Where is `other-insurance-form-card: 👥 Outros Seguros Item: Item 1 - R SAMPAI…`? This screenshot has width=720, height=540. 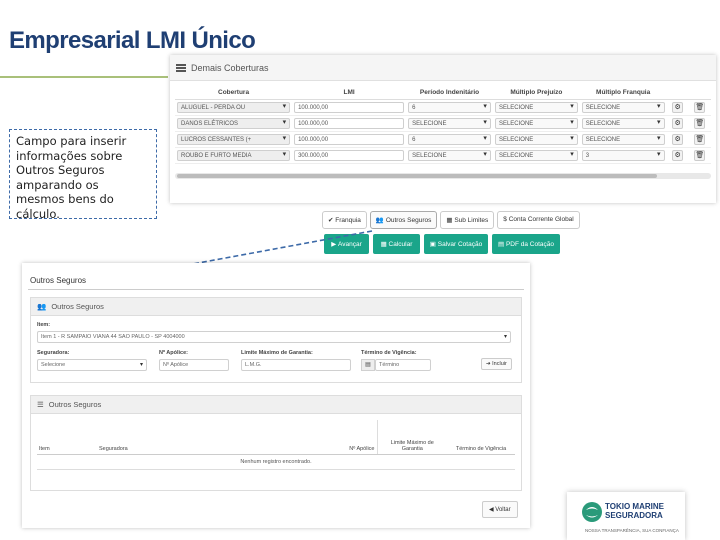
other-insurance-form-card: 👥 Outros Seguros Item: Item 1 - R SAMPAI… is located at coordinates (276, 340).